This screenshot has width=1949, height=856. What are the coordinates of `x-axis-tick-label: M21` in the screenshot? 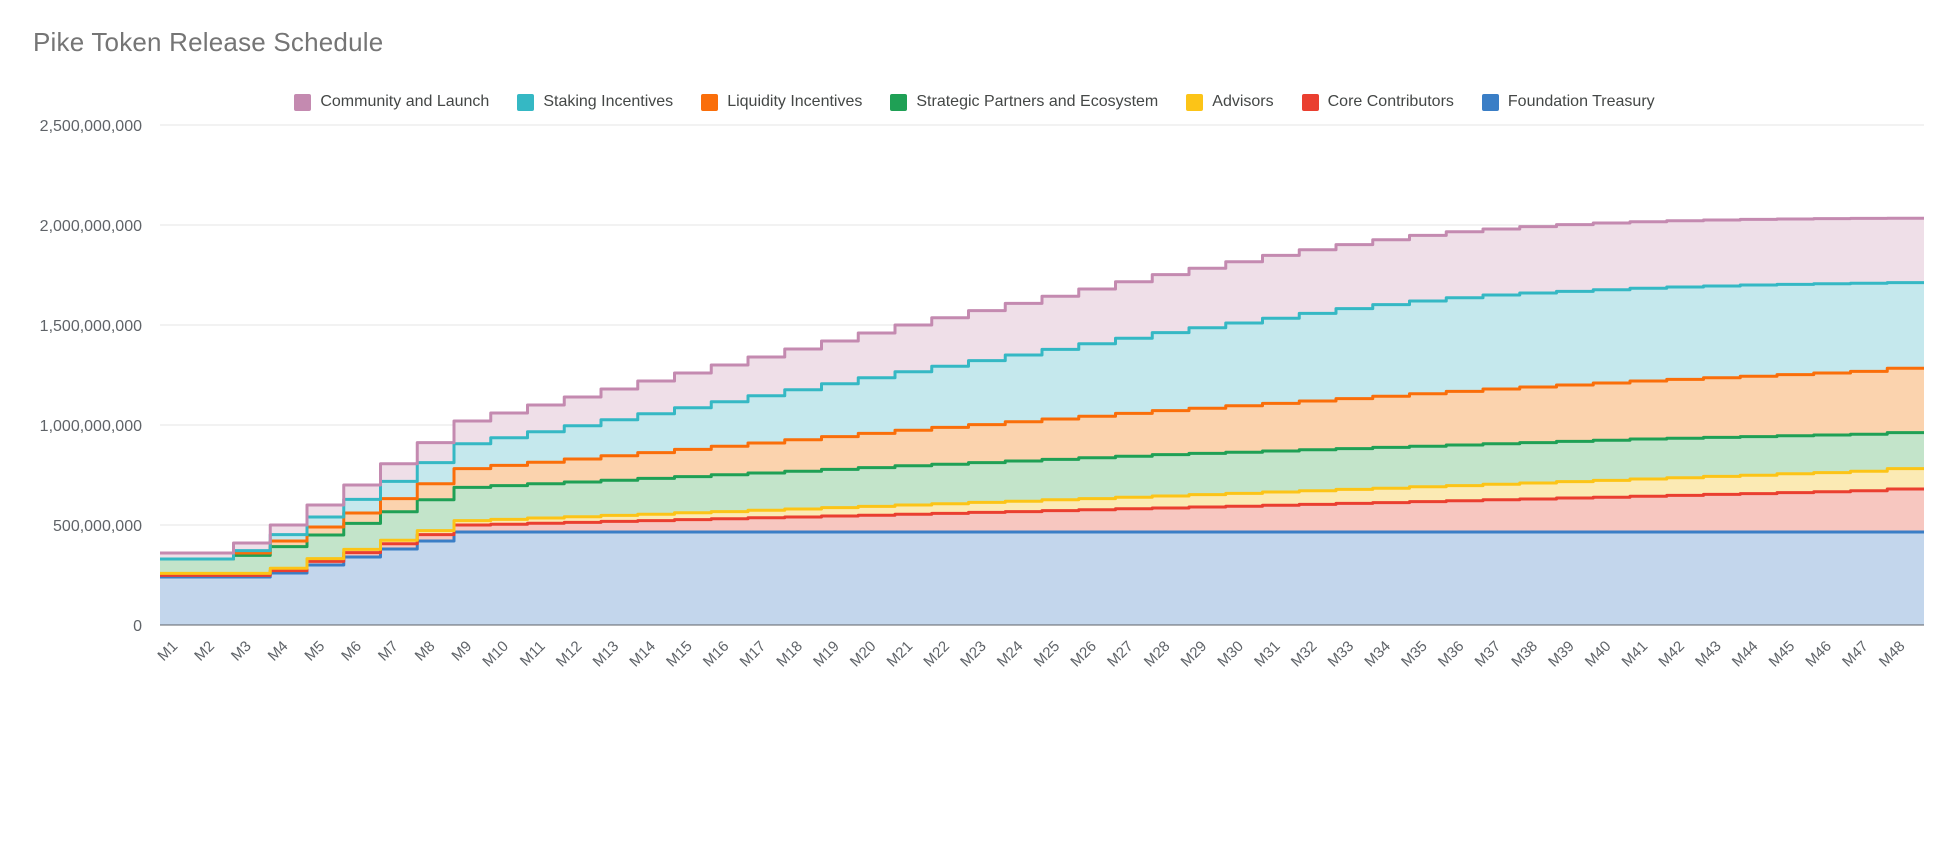 It's located at (900, 654).